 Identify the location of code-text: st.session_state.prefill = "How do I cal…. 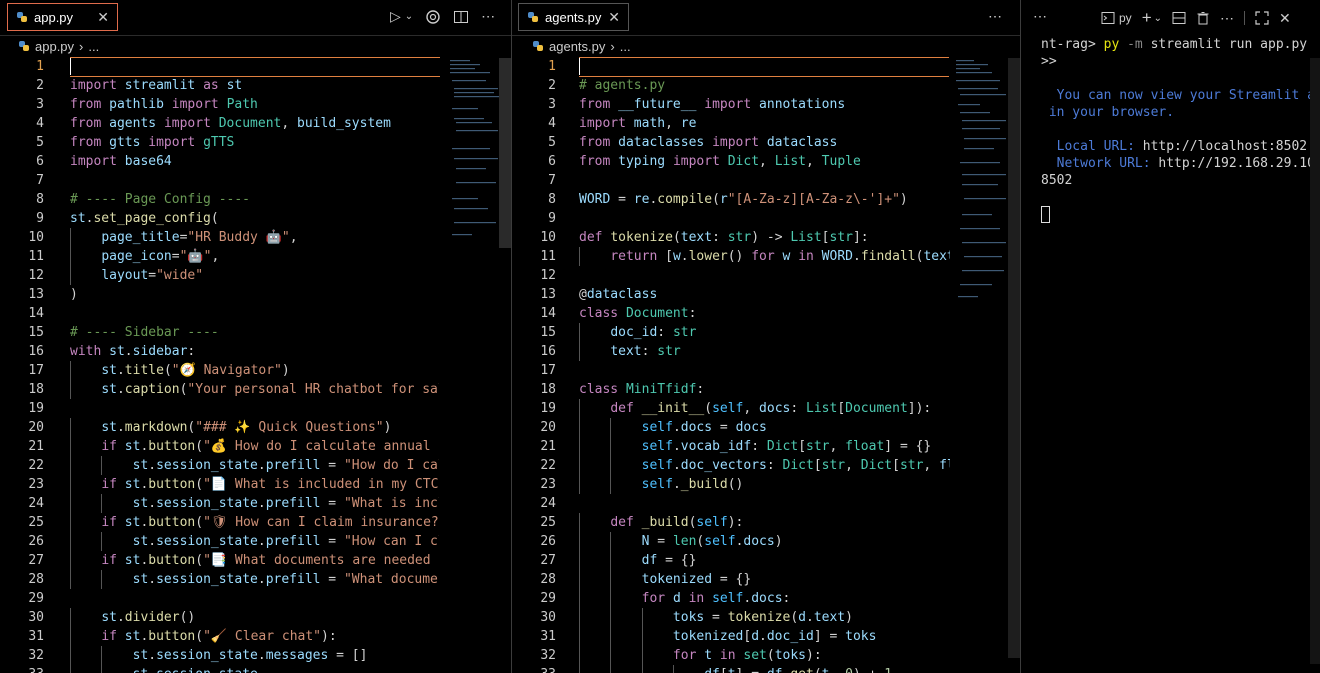
(254, 465).